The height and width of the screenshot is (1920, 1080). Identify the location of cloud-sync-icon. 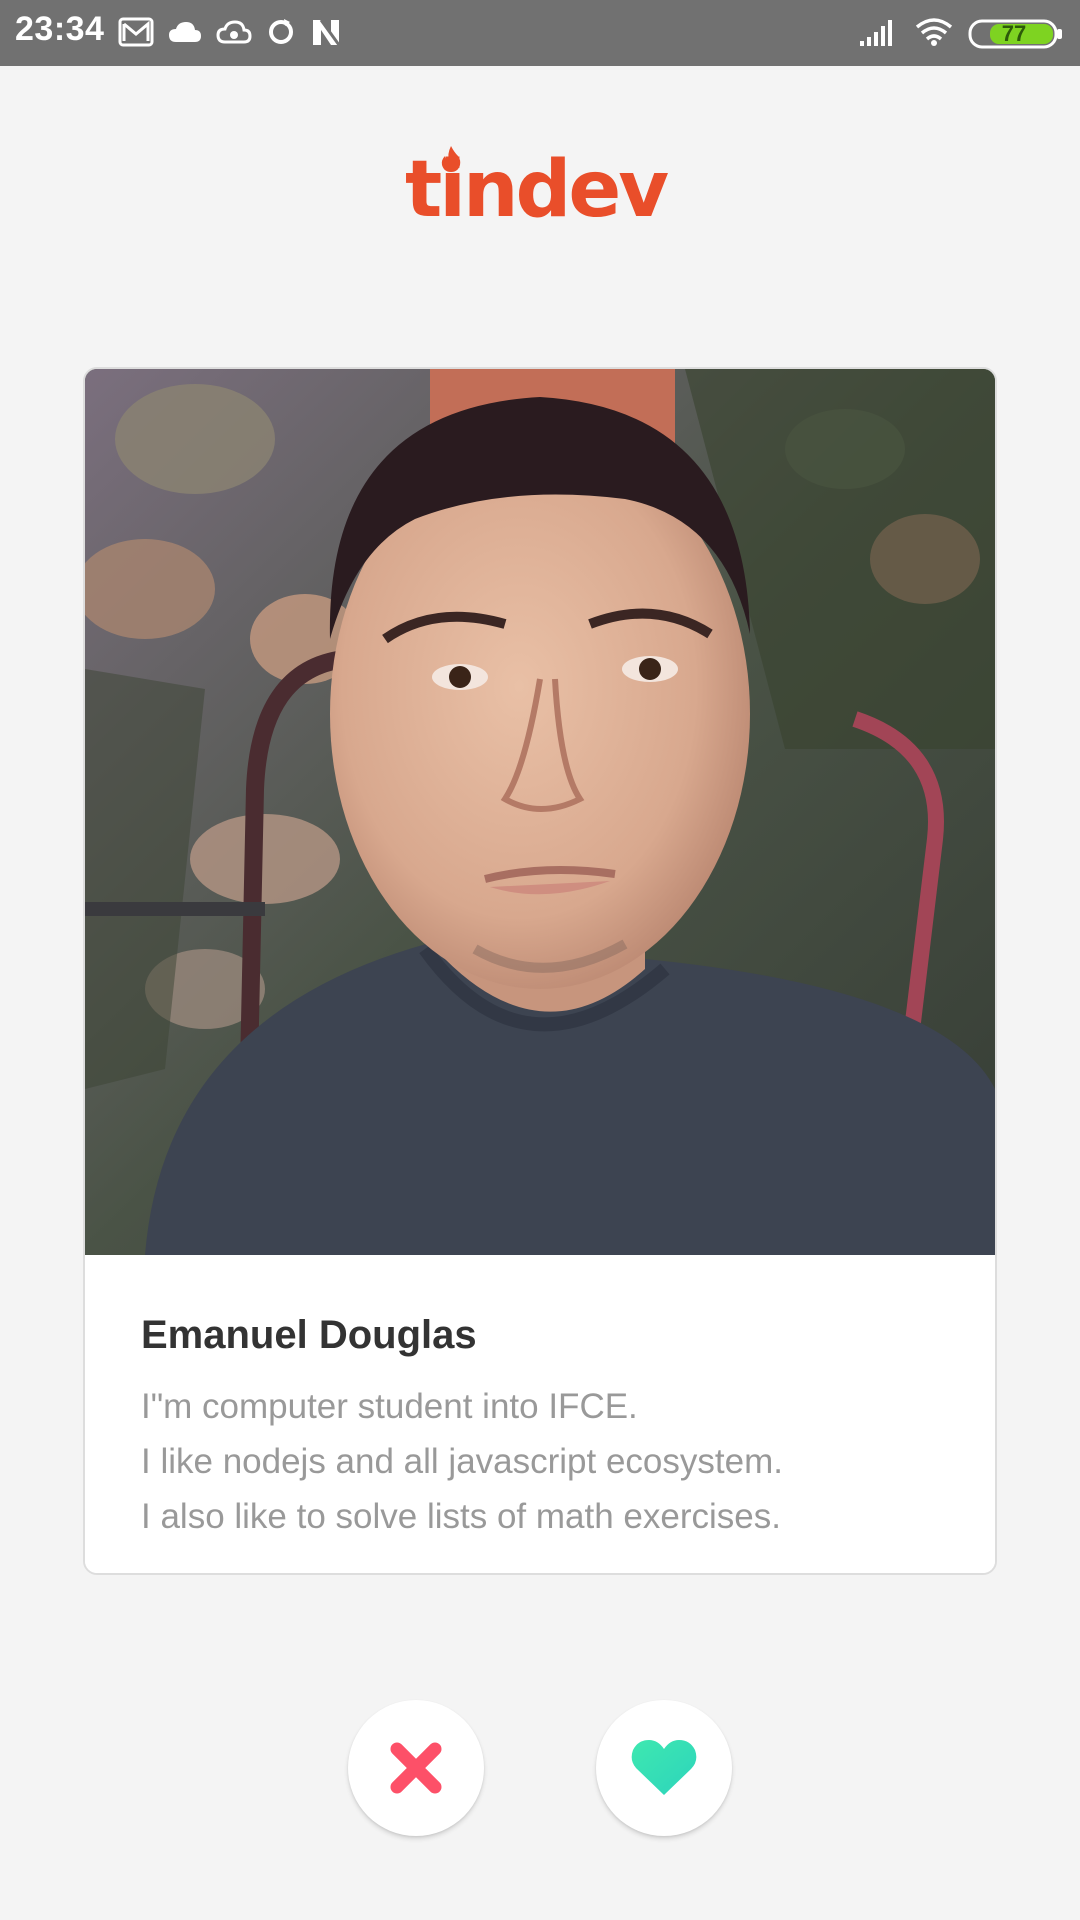
(234, 34).